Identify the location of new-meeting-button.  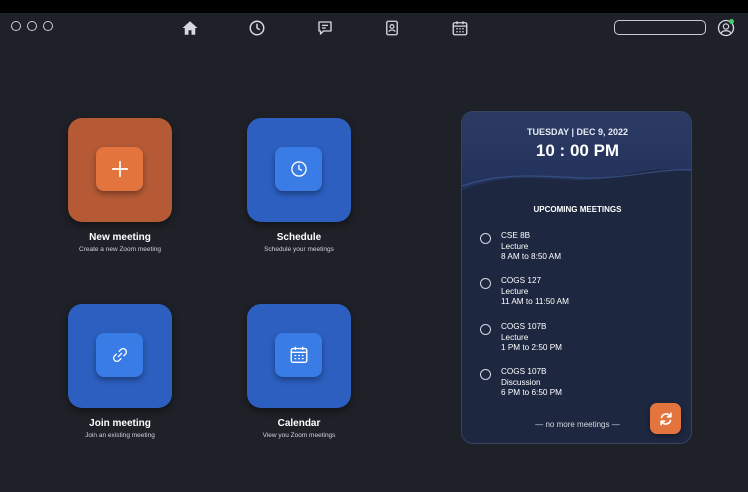
(120, 170).